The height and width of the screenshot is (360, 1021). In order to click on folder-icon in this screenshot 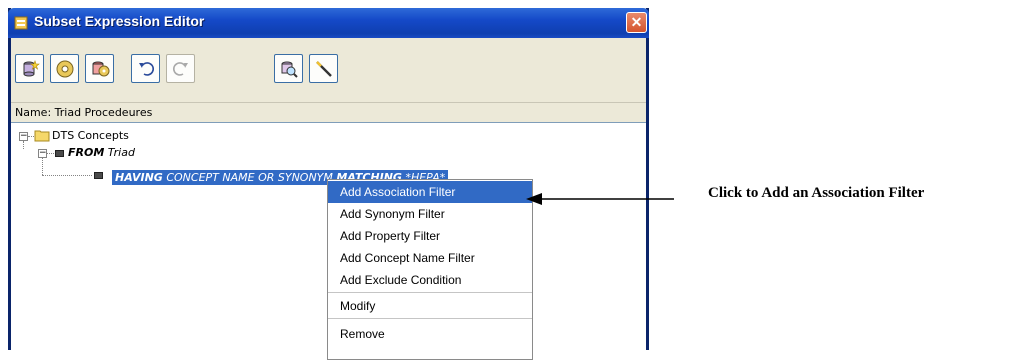, I will do `click(42, 136)`.